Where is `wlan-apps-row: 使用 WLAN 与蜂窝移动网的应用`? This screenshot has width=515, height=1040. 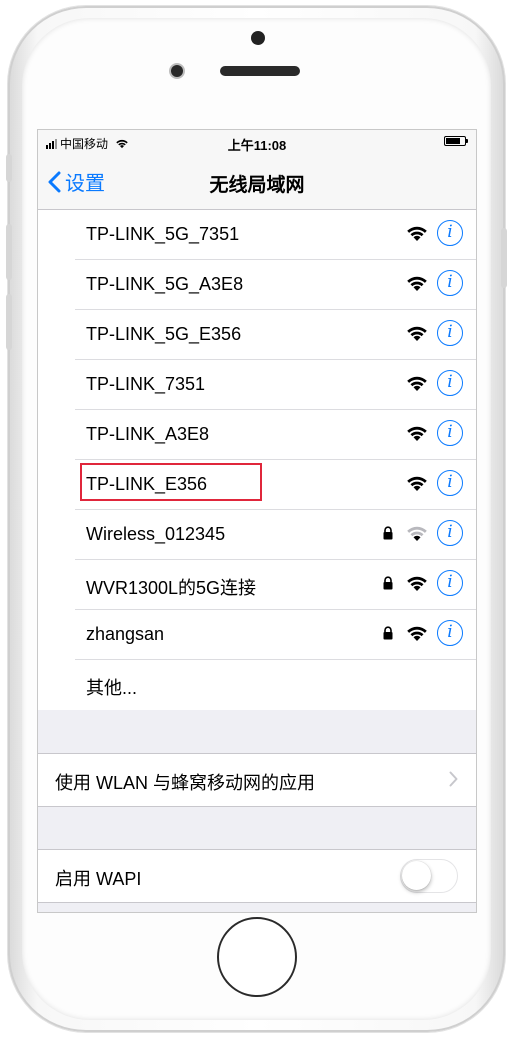
wlan-apps-row: 使用 WLAN 与蜂窝移动网的应用 is located at coordinates (257, 780).